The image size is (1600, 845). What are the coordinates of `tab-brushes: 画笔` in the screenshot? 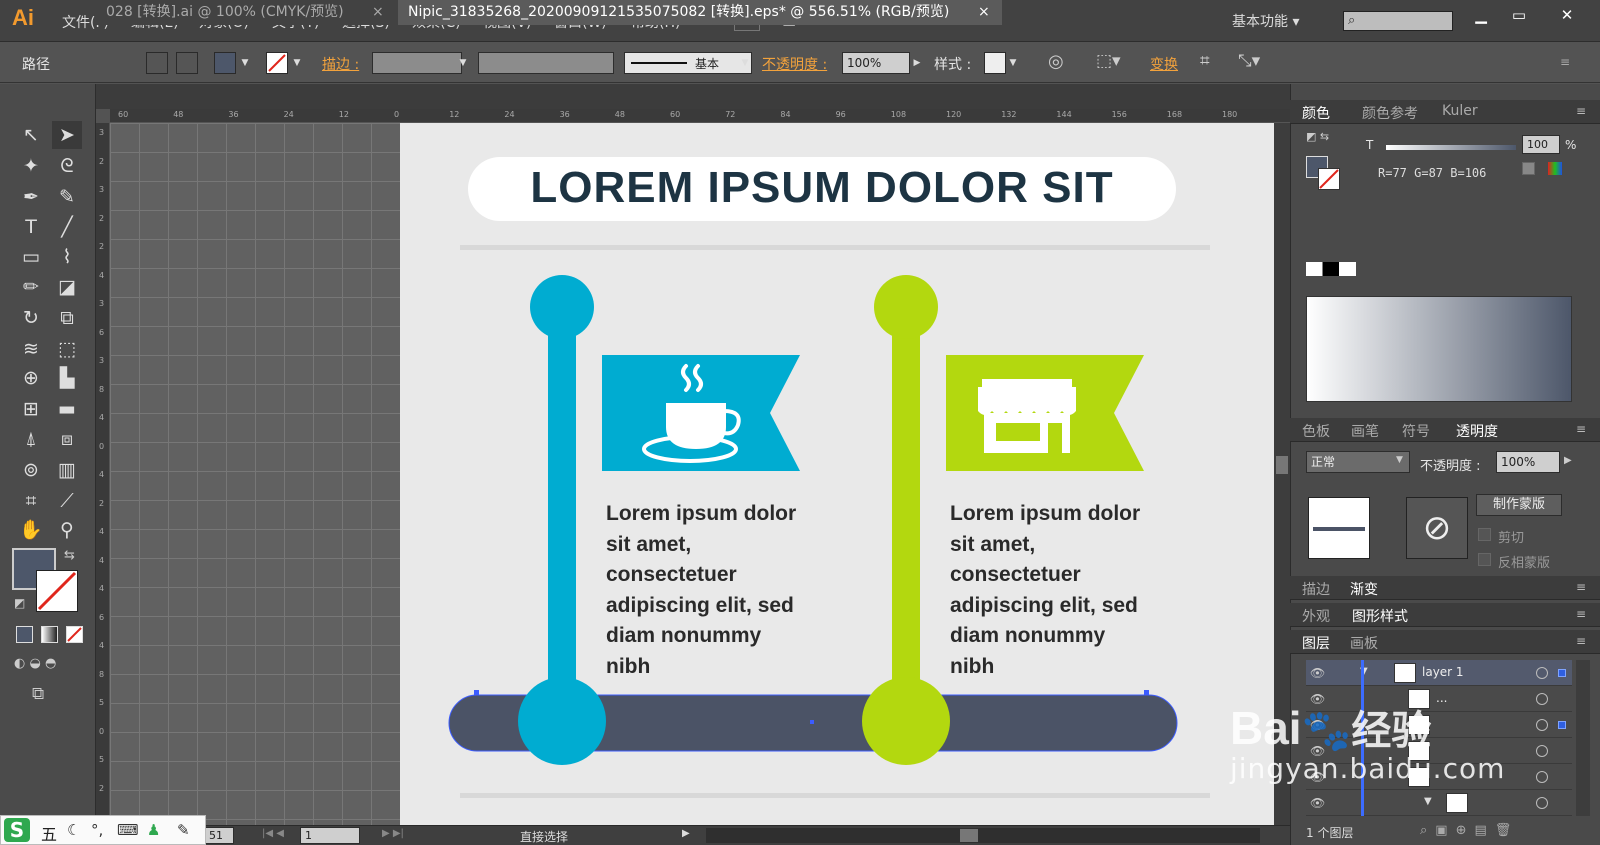 It's located at (1365, 431).